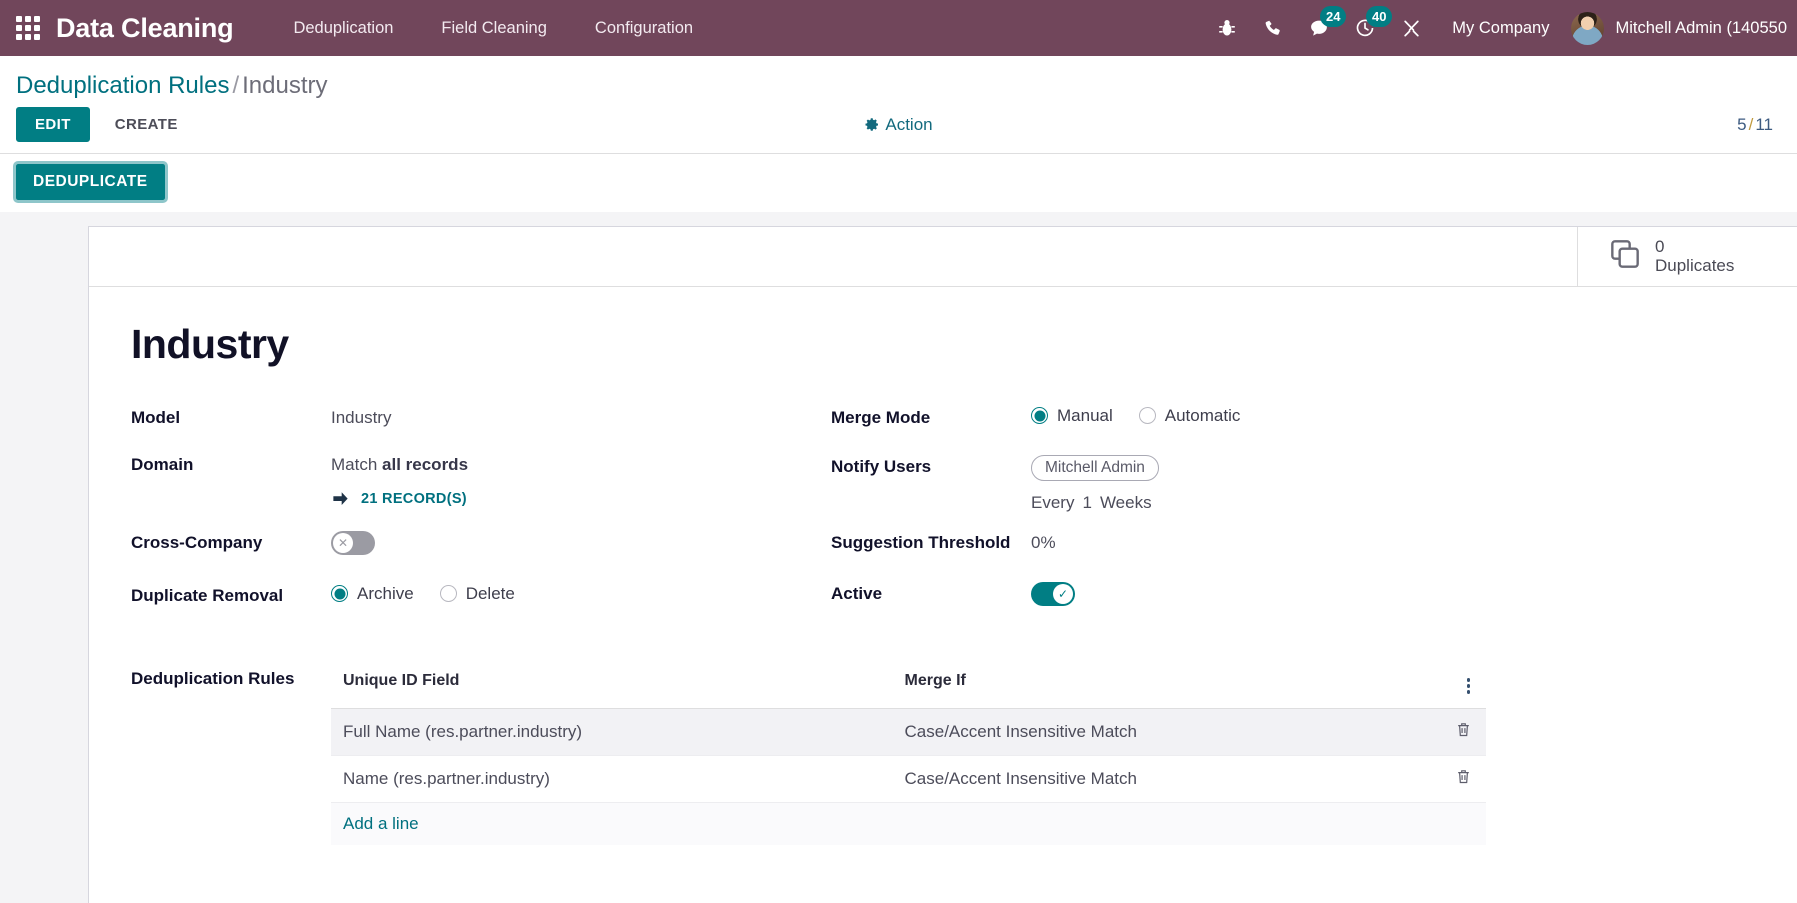 Image resolution: width=1797 pixels, height=903 pixels. What do you see at coordinates (1043, 542) in the screenshot?
I see `field-suggestion-threshold-value: 0%` at bounding box center [1043, 542].